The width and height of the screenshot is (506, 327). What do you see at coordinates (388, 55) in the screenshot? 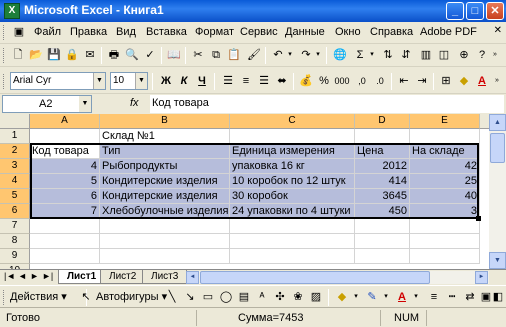
I see `sort-asc-icon: ⇅` at bounding box center [388, 55].